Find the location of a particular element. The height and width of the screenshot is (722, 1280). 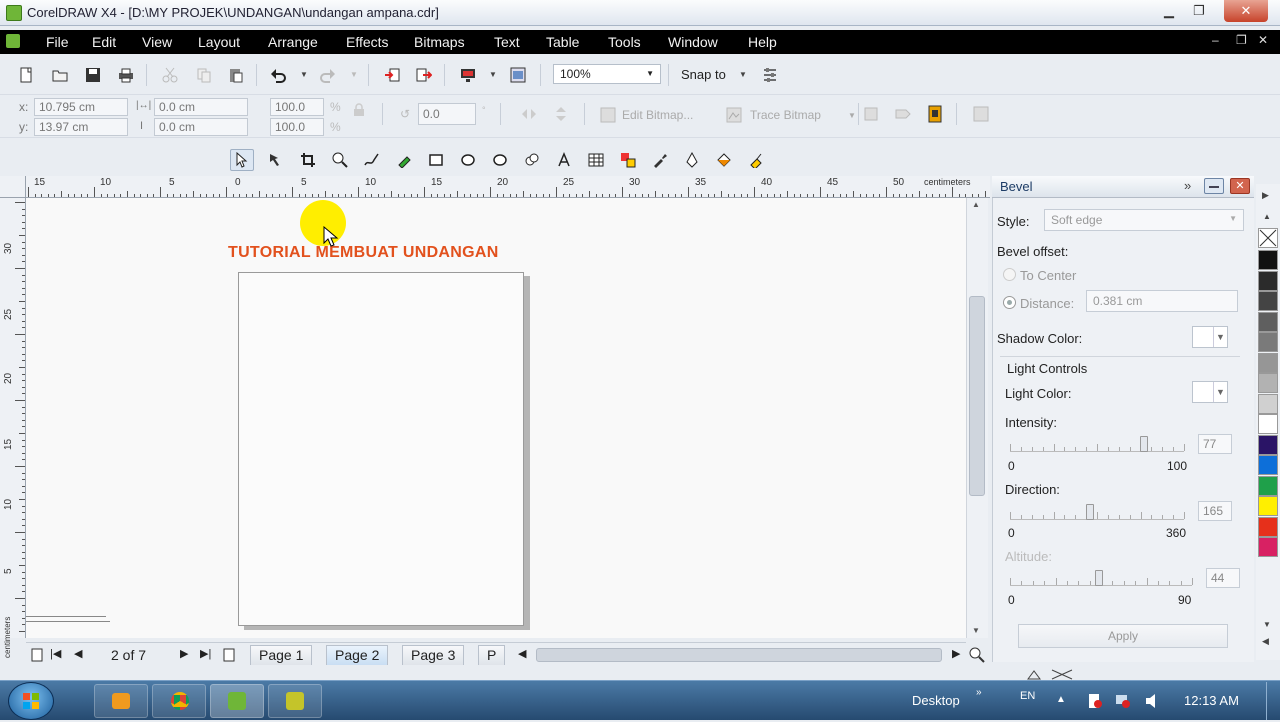

rectangle-tool is located at coordinates (436, 160).